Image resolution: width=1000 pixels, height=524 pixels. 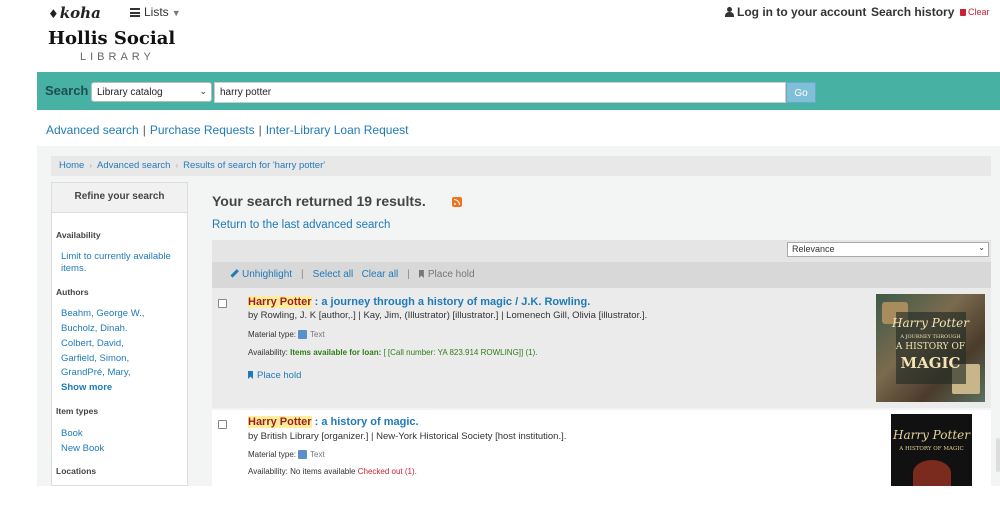 What do you see at coordinates (333, 274) in the screenshot?
I see `select-all-link: Select all` at bounding box center [333, 274].